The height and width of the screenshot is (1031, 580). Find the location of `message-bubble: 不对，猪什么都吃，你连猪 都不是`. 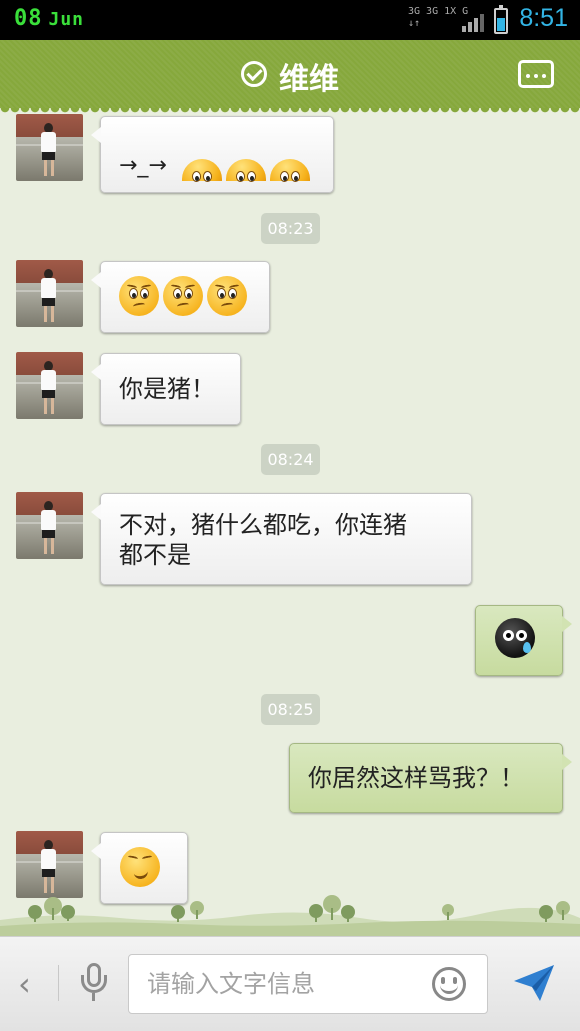

message-bubble: 不对，猪什么都吃，你连猪 都不是 is located at coordinates (281, 539).